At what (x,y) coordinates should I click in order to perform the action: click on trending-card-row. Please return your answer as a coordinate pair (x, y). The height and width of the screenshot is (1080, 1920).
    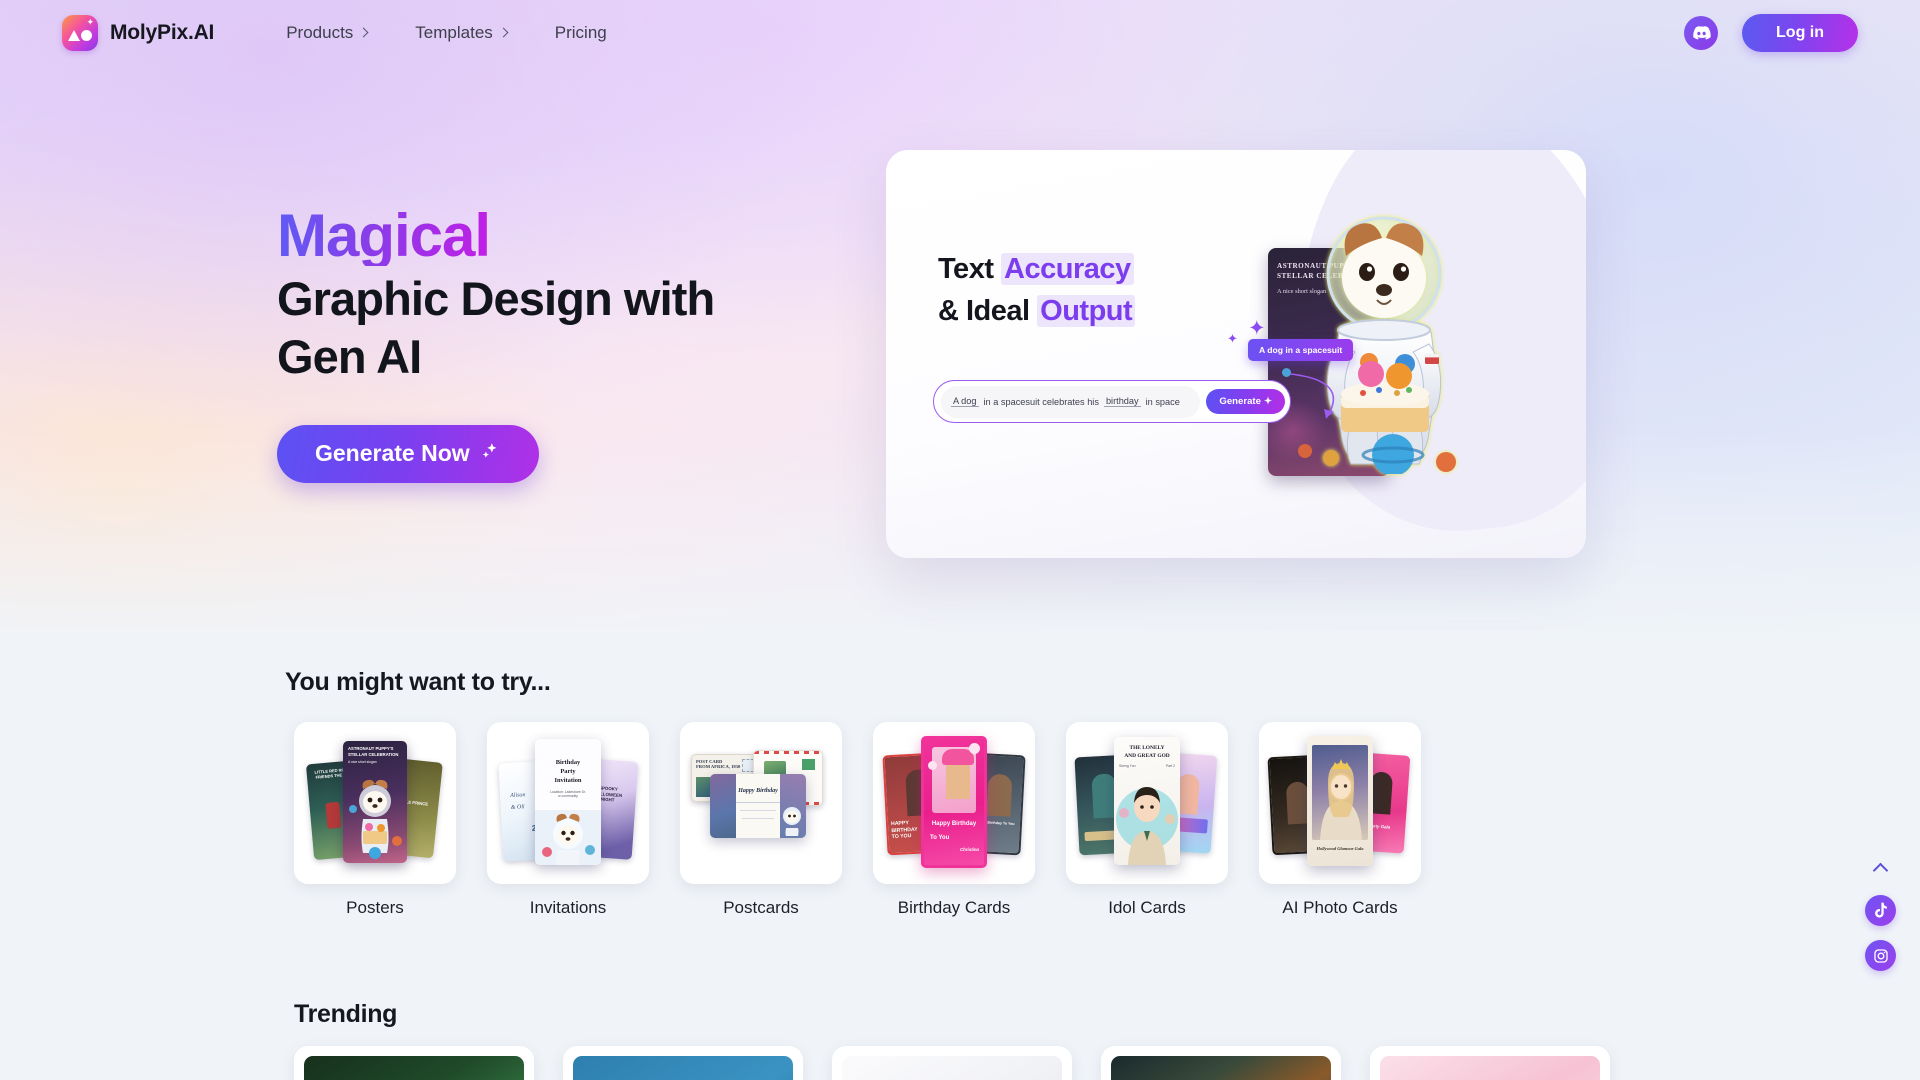
    Looking at the image, I should click on (952, 1063).